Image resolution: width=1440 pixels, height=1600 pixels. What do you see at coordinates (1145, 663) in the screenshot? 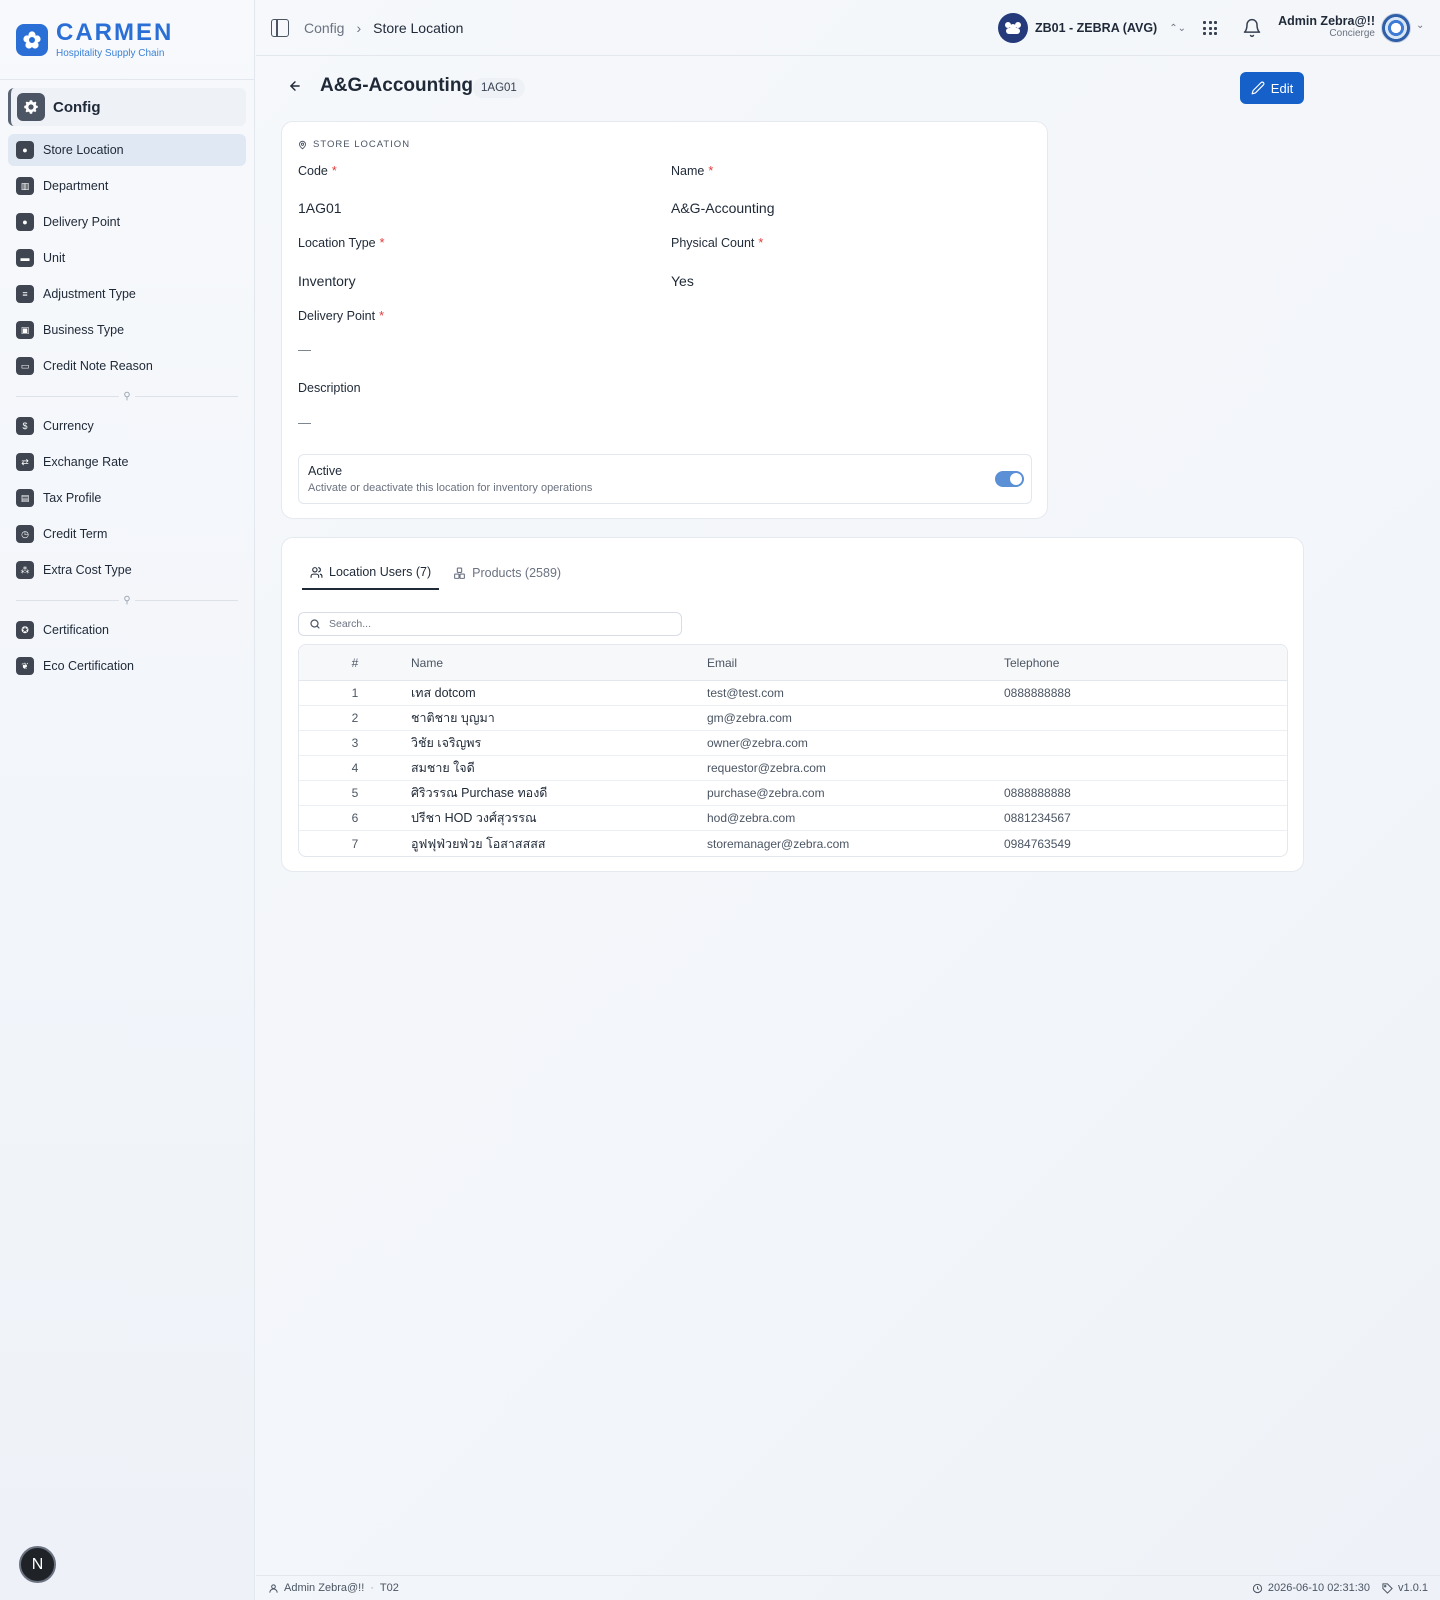
I see `column-header-telephone: Telephone` at bounding box center [1145, 663].